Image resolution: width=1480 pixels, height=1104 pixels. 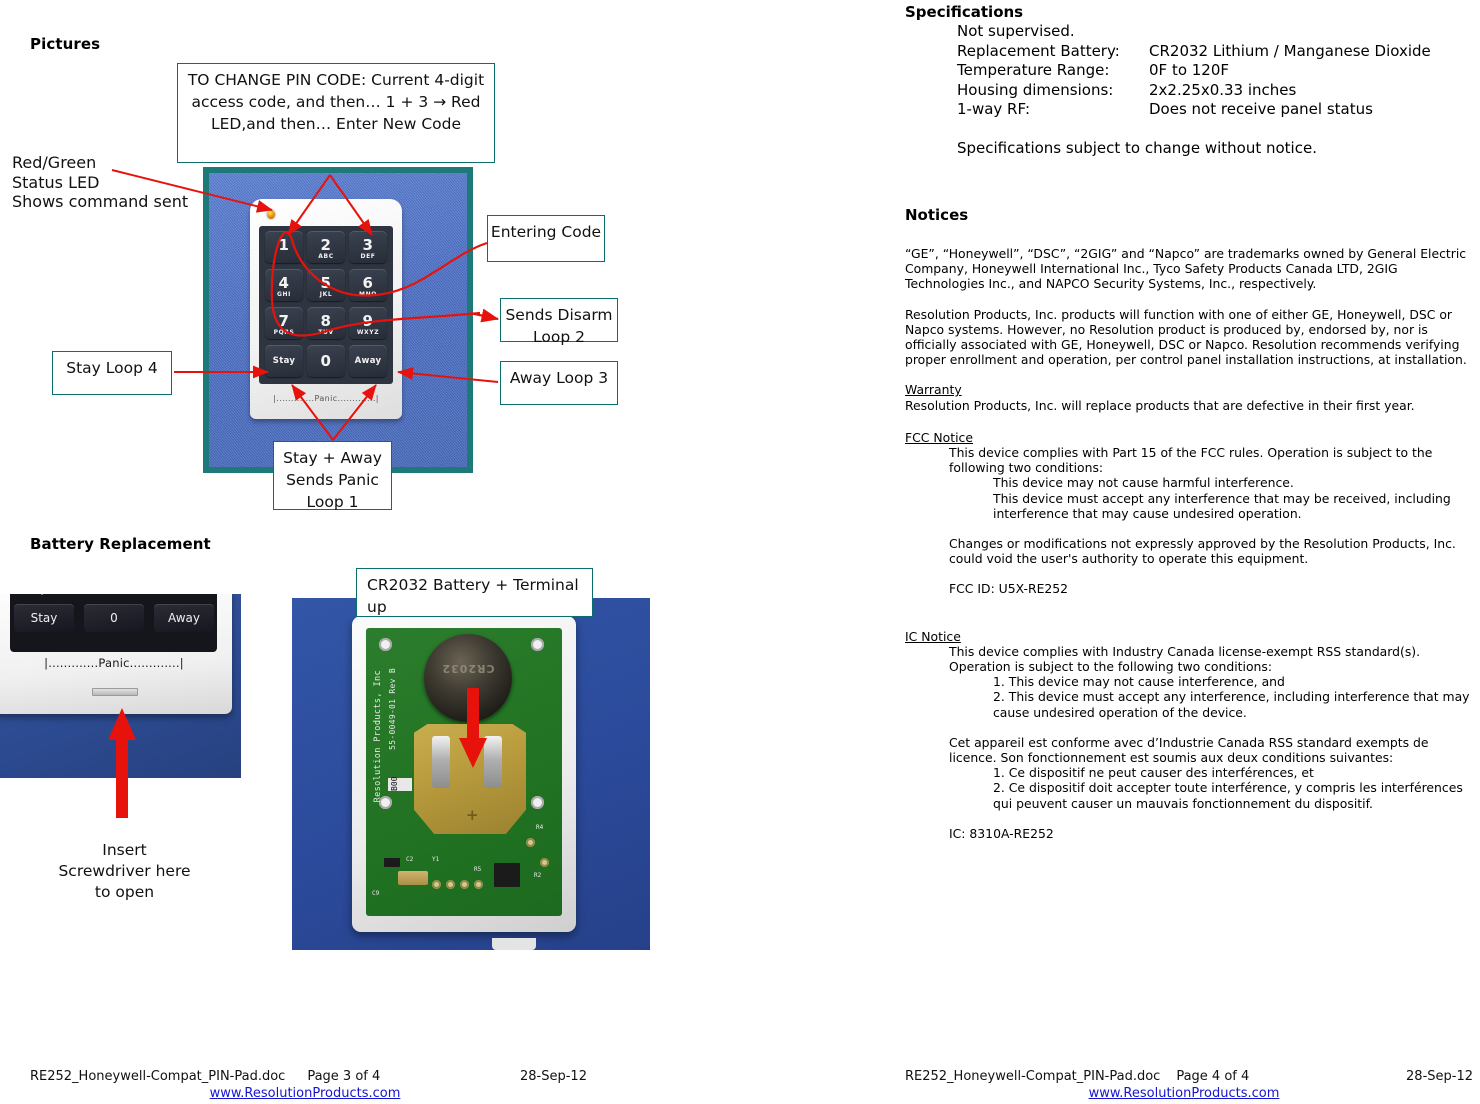 What do you see at coordinates (538, 875) in the screenshot?
I see `ref-r2: R2` at bounding box center [538, 875].